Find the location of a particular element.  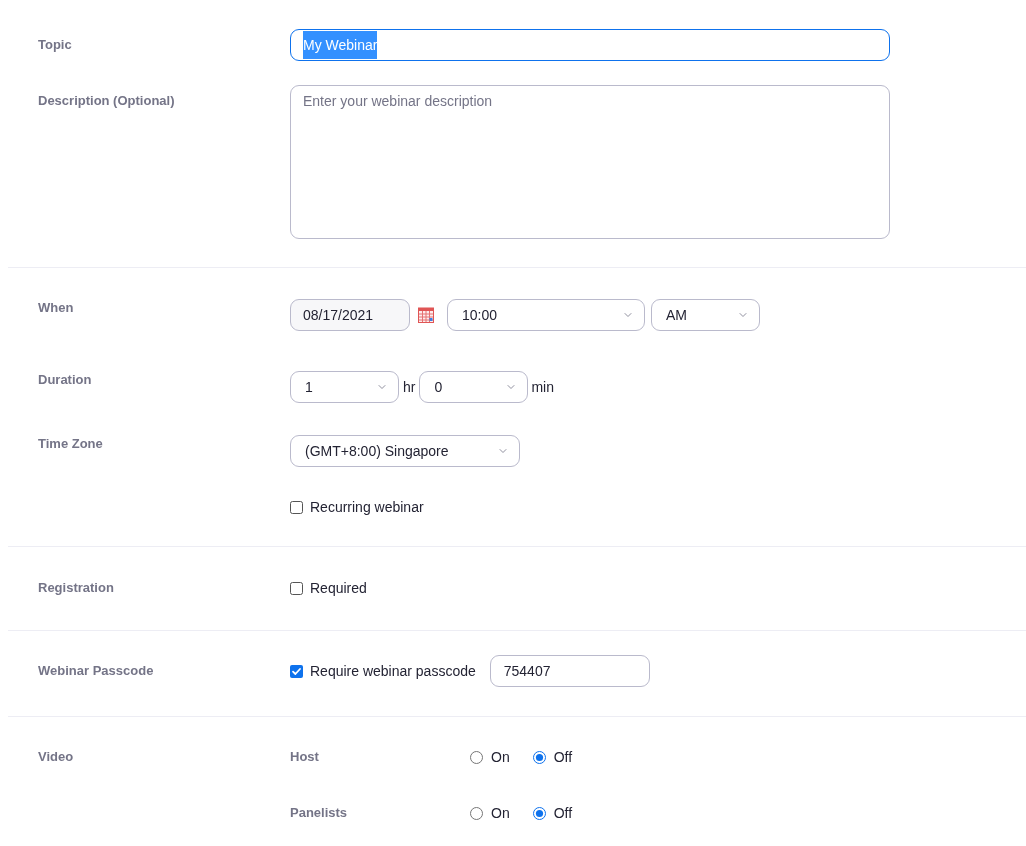

field-label: Registration is located at coordinates (76, 588).